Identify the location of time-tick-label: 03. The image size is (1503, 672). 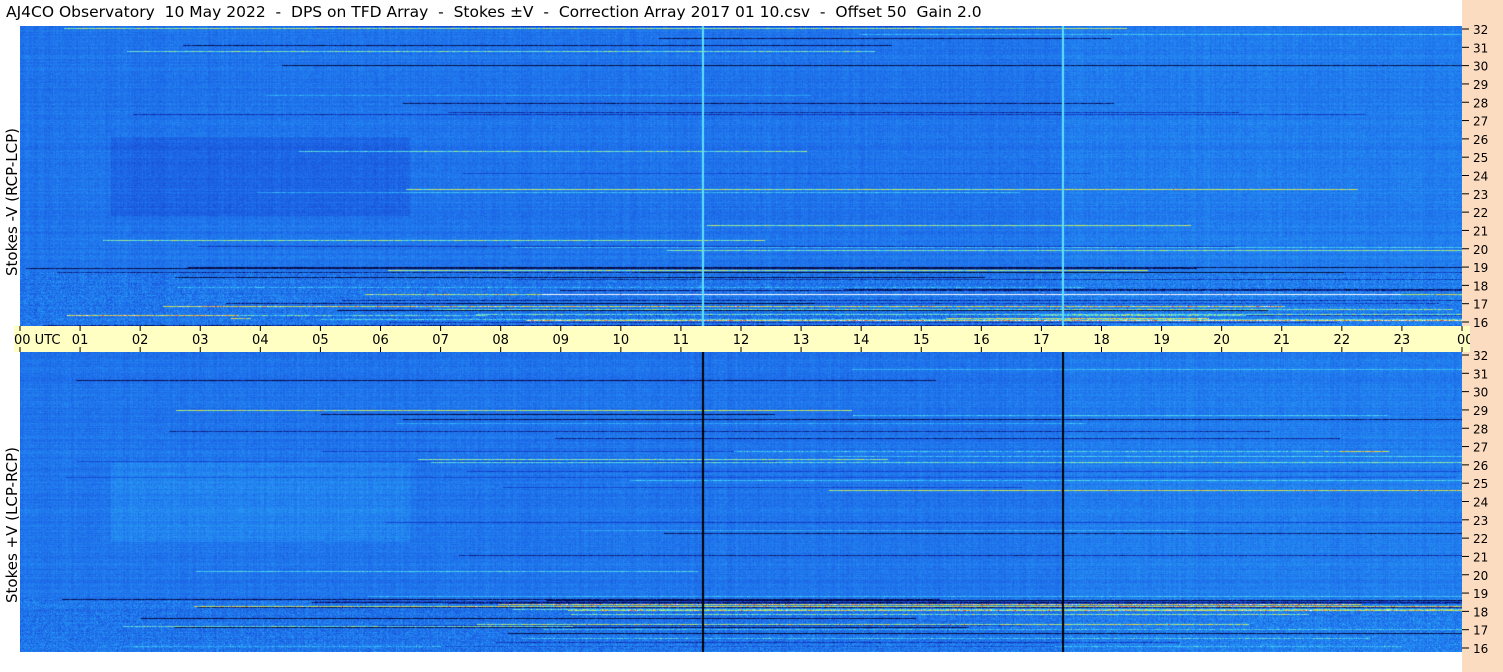
(200, 340).